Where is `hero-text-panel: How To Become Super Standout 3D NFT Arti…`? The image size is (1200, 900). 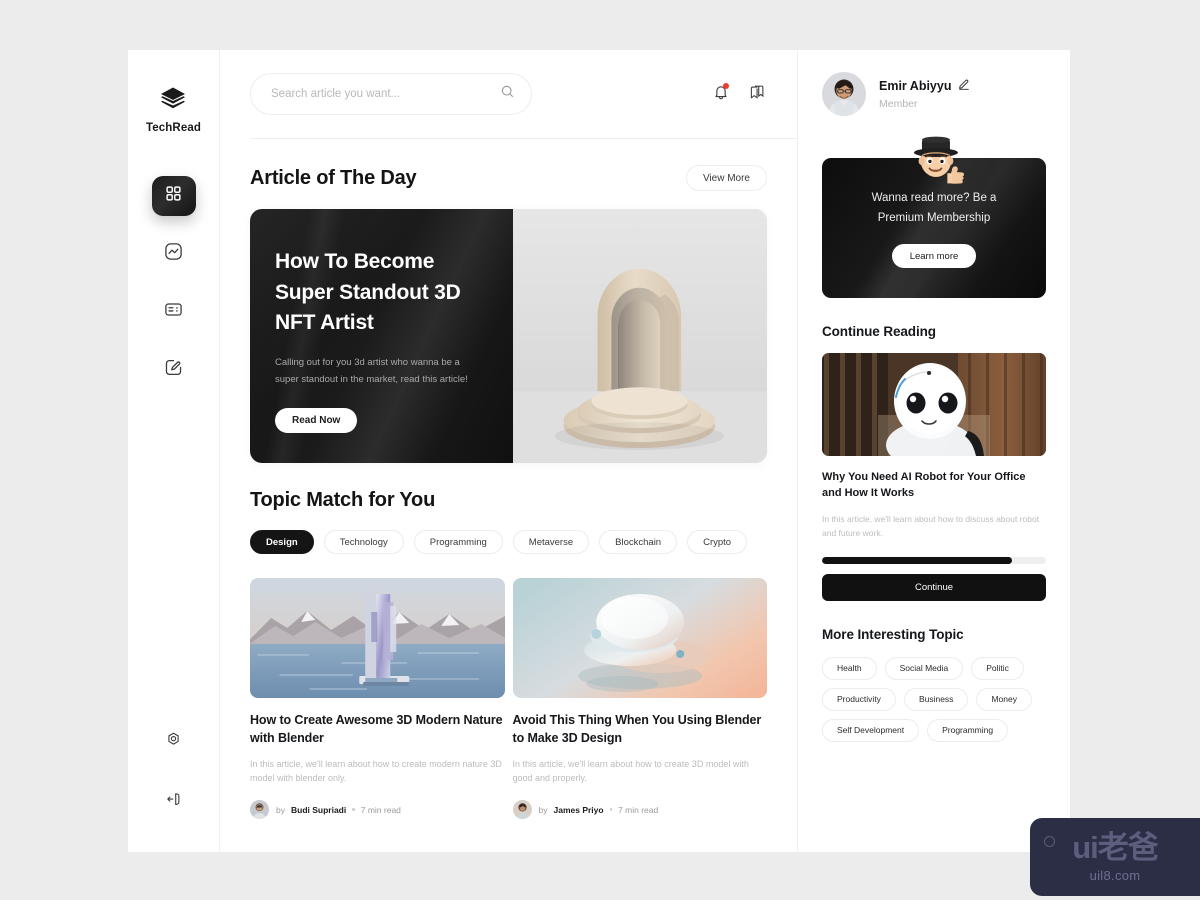 hero-text-panel: How To Become Super Standout 3D NFT Arti… is located at coordinates (381, 336).